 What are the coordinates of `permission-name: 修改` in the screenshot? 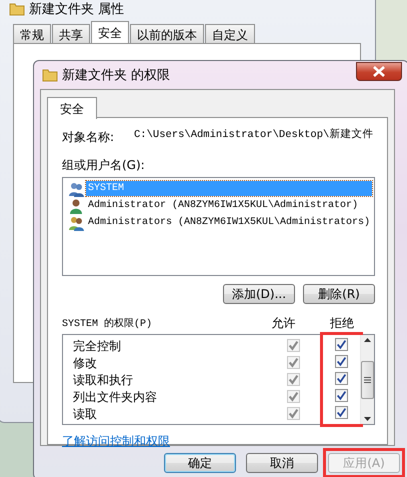 It's located at (85, 363).